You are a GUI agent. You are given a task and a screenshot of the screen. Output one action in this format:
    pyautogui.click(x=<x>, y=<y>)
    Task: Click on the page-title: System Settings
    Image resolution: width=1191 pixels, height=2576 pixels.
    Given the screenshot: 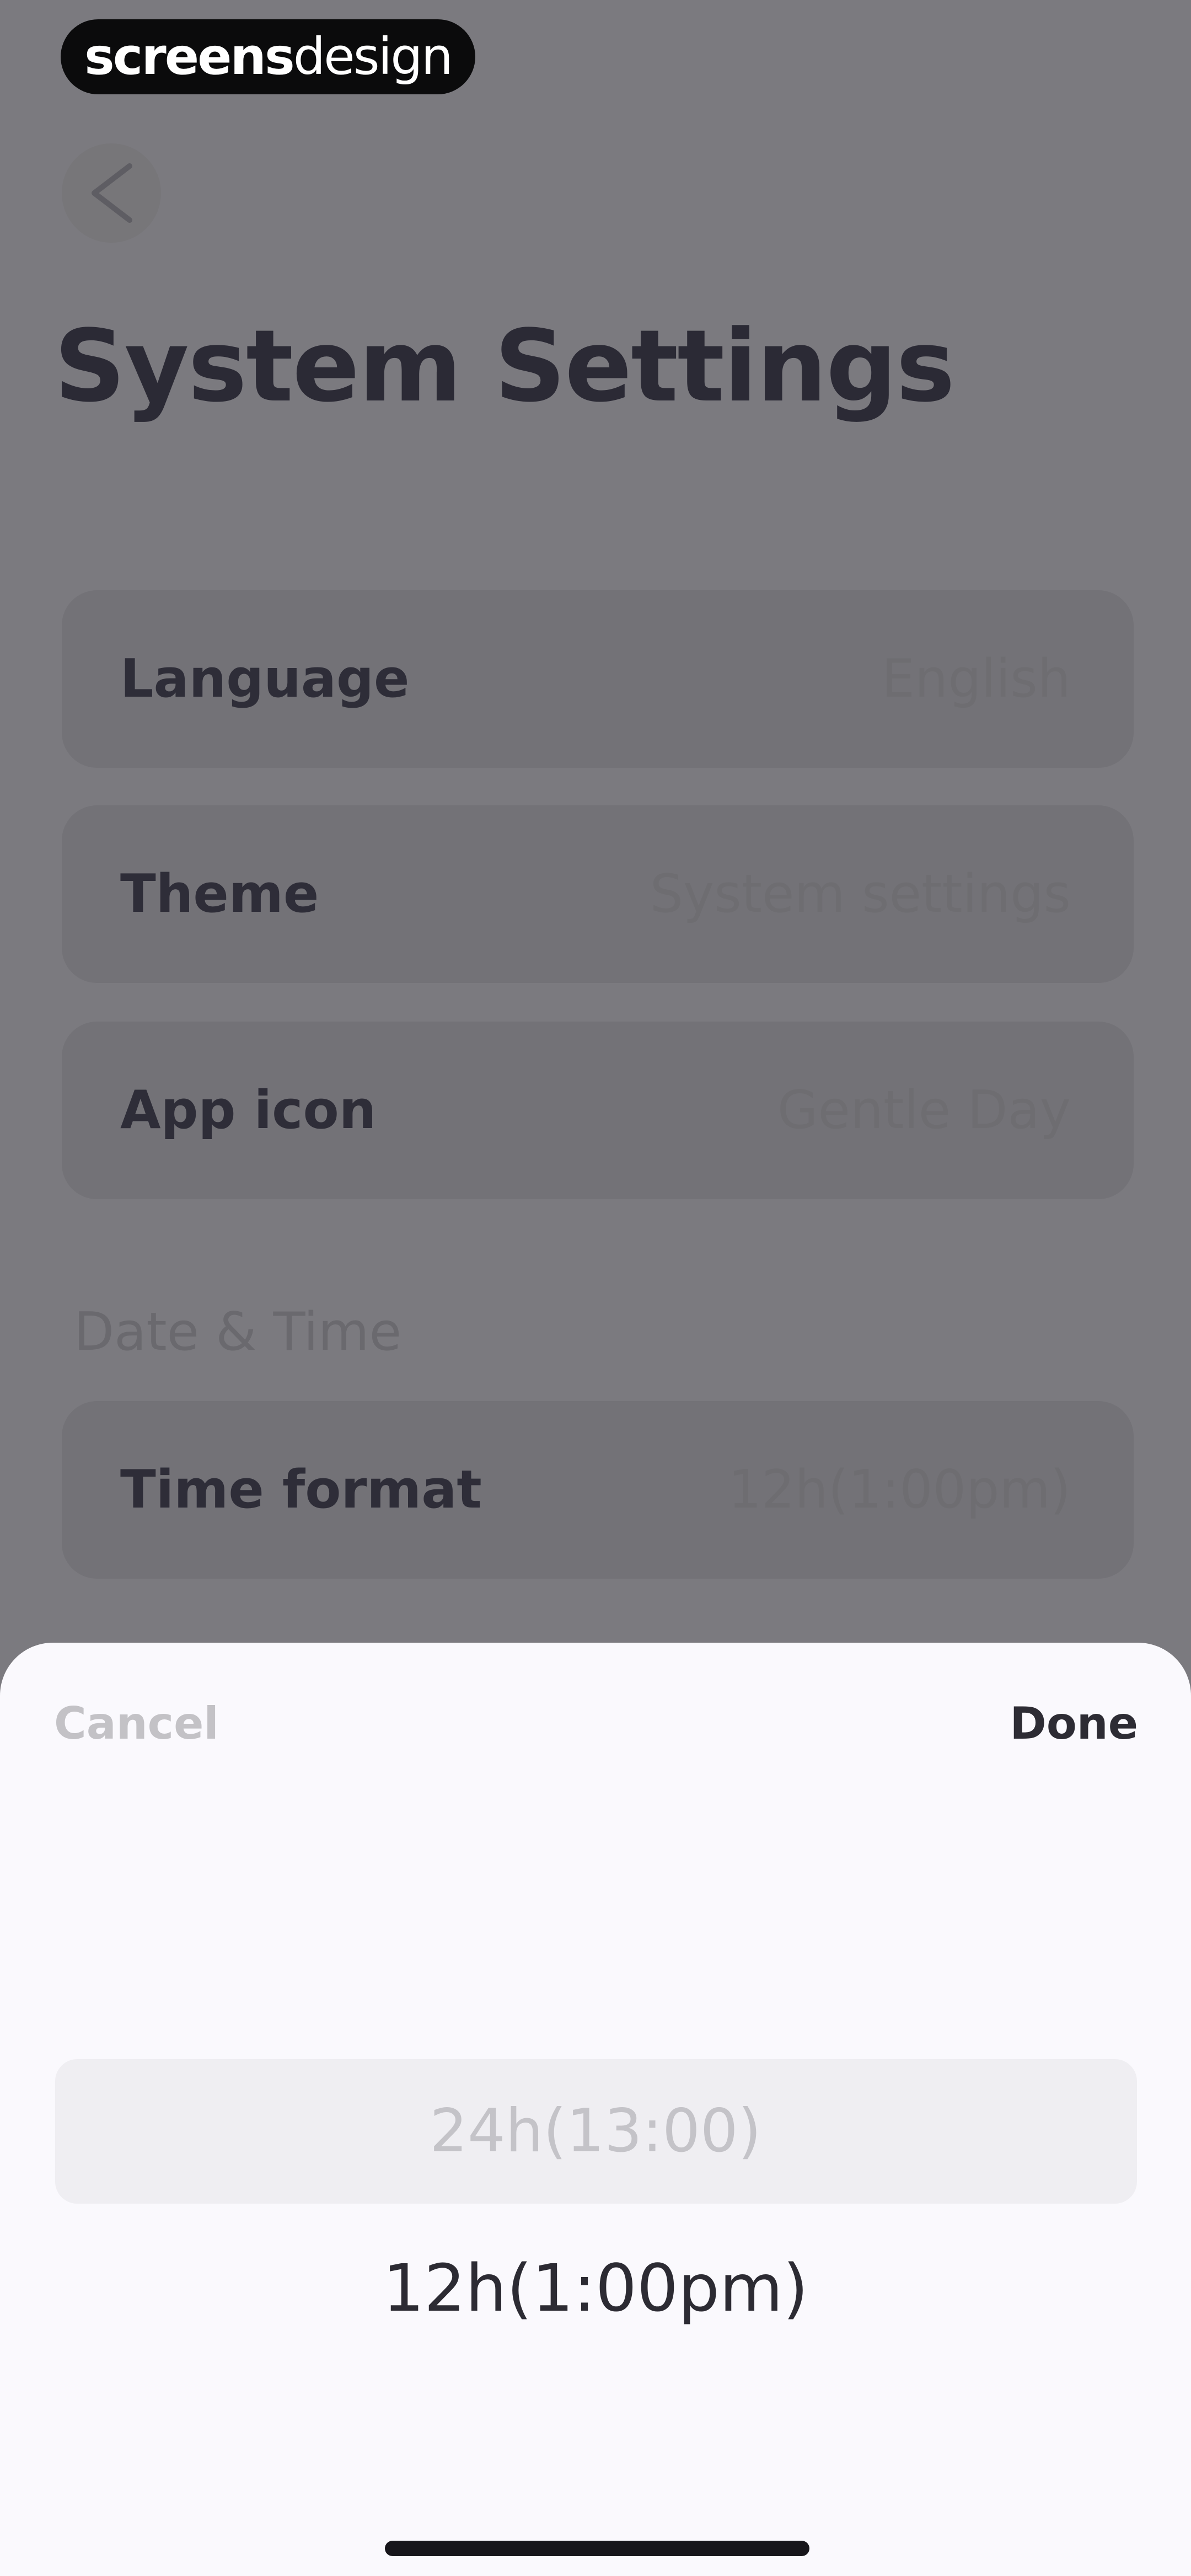 What is the action you would take?
    pyautogui.click(x=504, y=366)
    